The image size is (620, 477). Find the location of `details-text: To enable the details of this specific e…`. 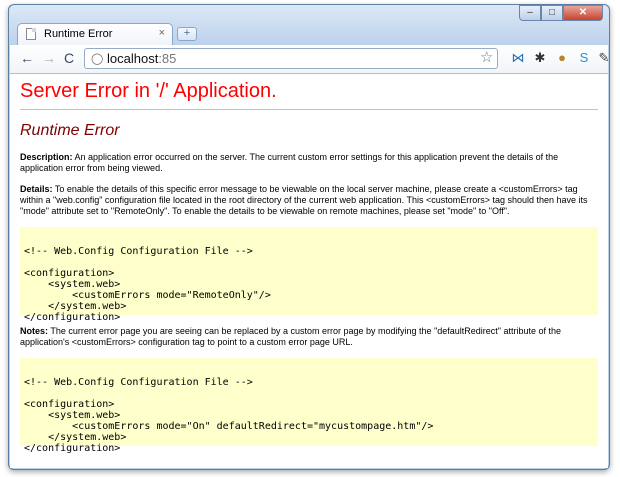

details-text: To enable the details of this specific e… is located at coordinates (304, 200).